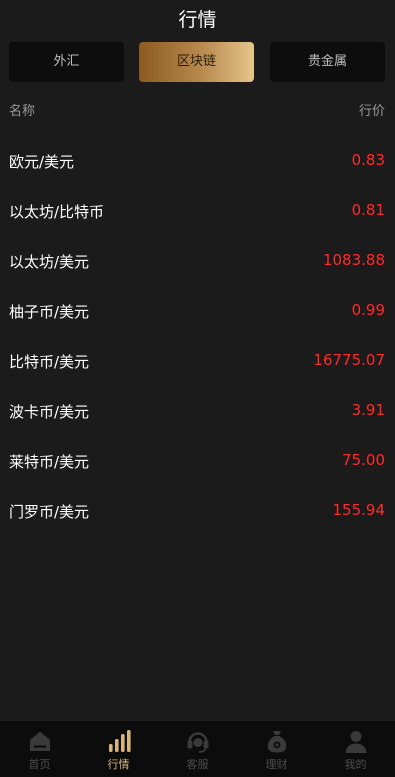 The image size is (395, 777). I want to click on quote-pair-name: 莱特币/美元, so click(49, 462).